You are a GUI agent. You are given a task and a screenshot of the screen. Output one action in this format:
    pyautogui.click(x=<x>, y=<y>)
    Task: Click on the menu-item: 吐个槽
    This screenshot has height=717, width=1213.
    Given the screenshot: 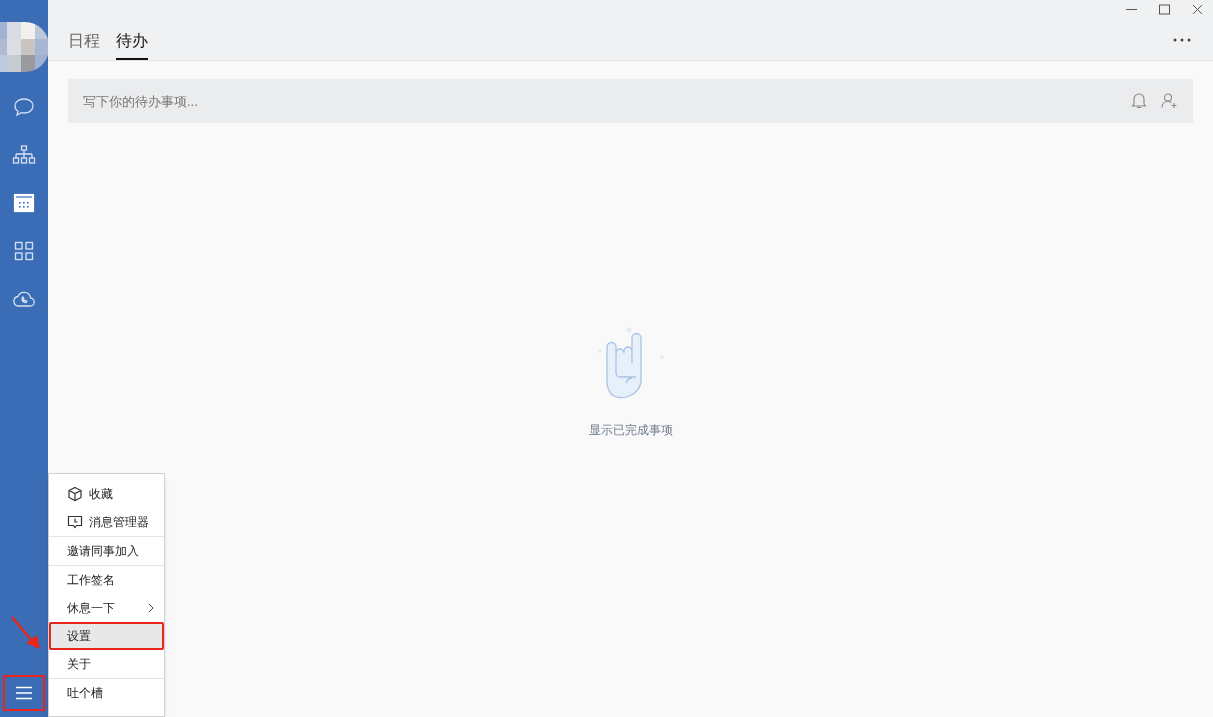 What is the action you would take?
    pyautogui.click(x=106, y=693)
    